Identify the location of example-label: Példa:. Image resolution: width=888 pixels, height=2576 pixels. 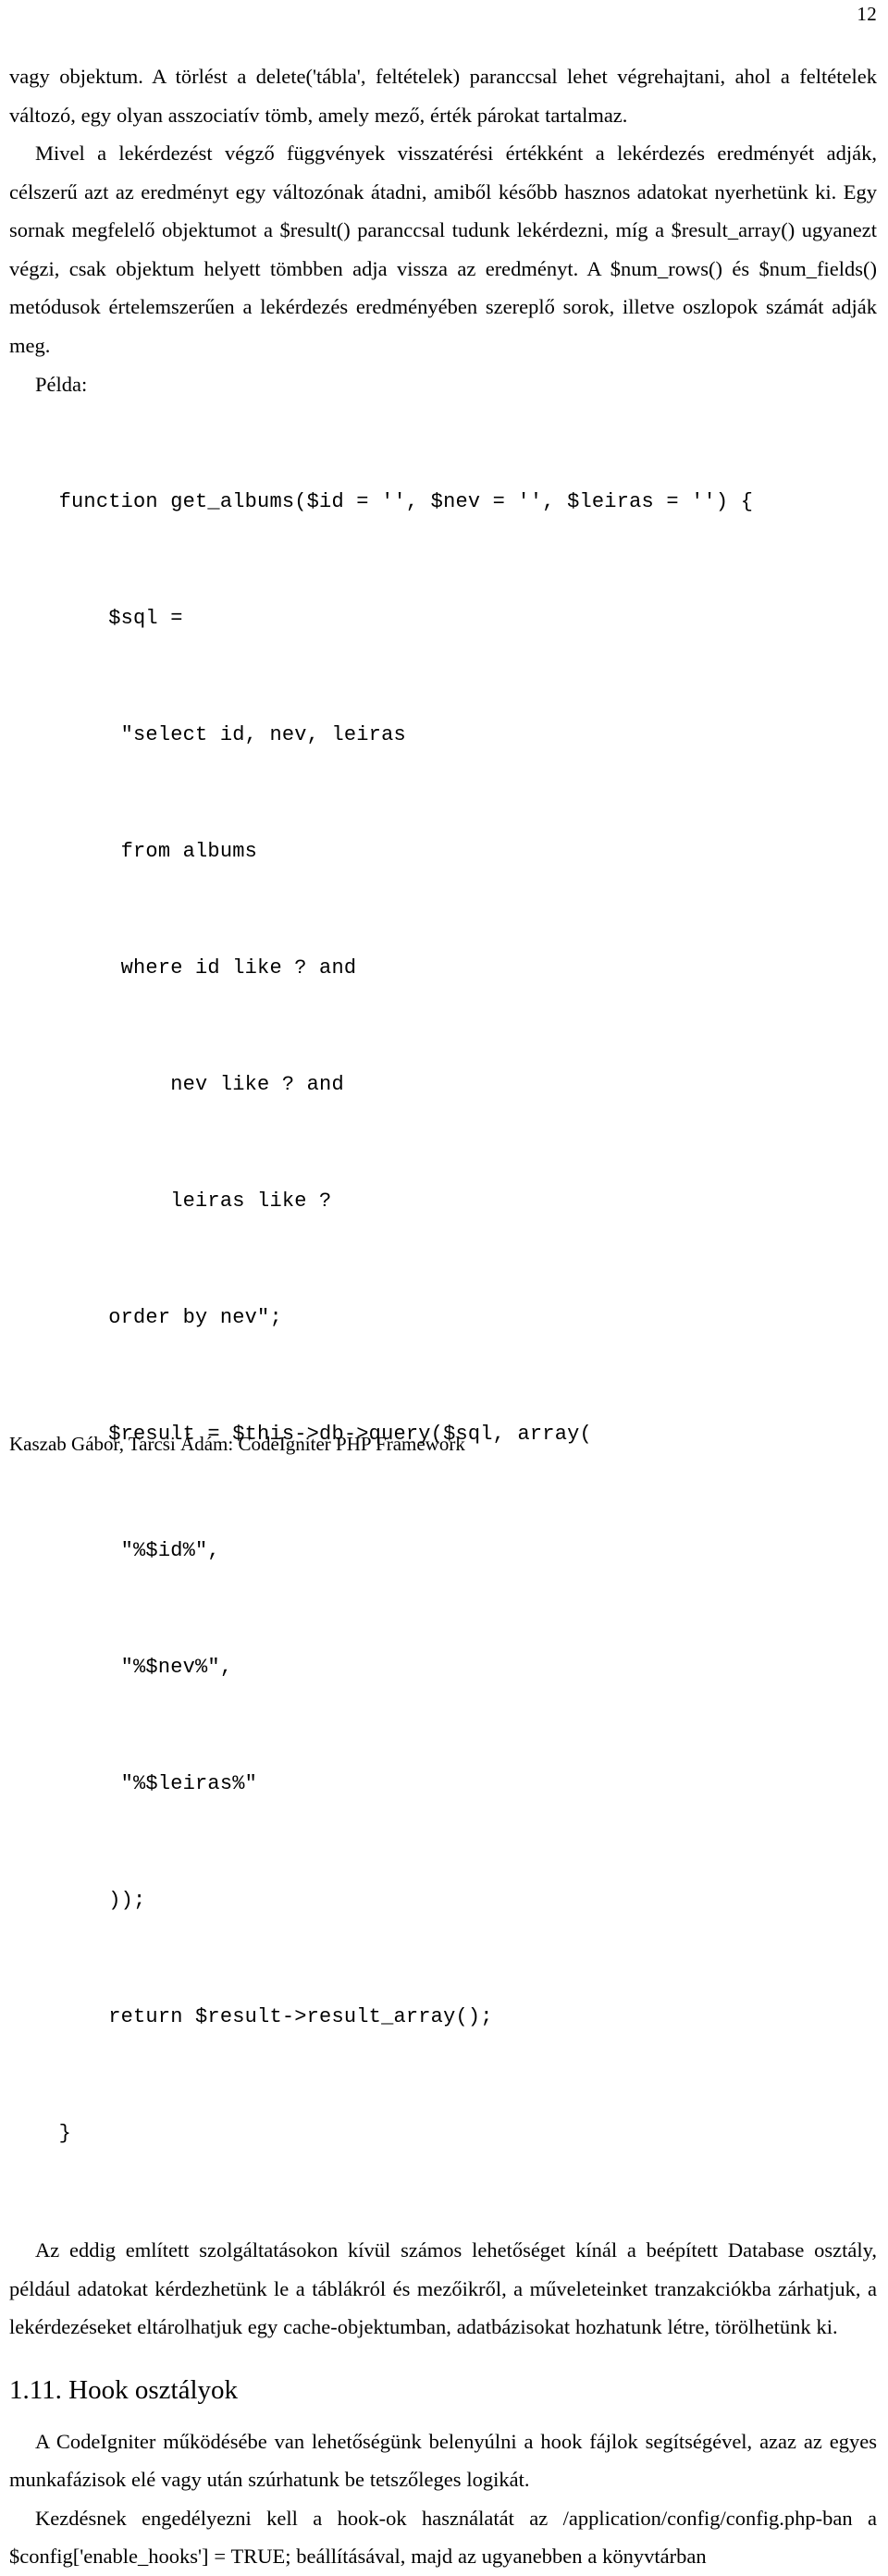
(61, 384).